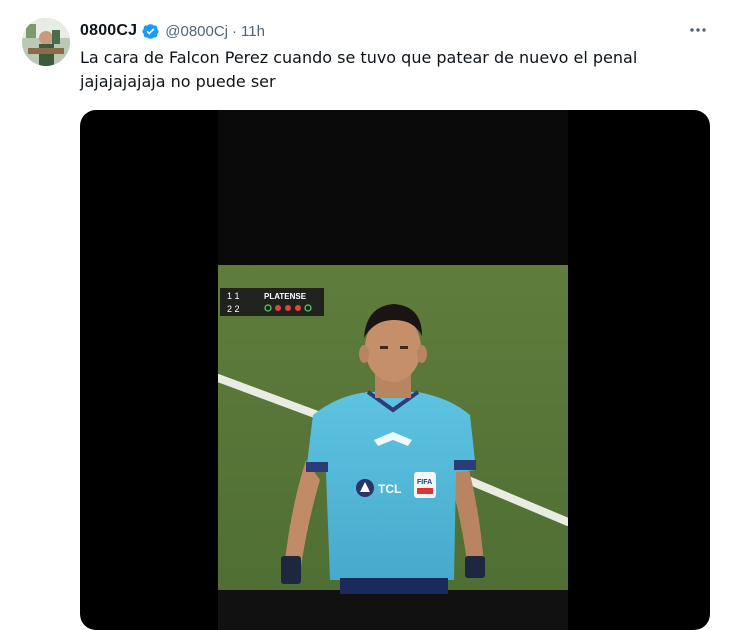  What do you see at coordinates (108, 31) in the screenshot?
I see `author-name: 0800CJ` at bounding box center [108, 31].